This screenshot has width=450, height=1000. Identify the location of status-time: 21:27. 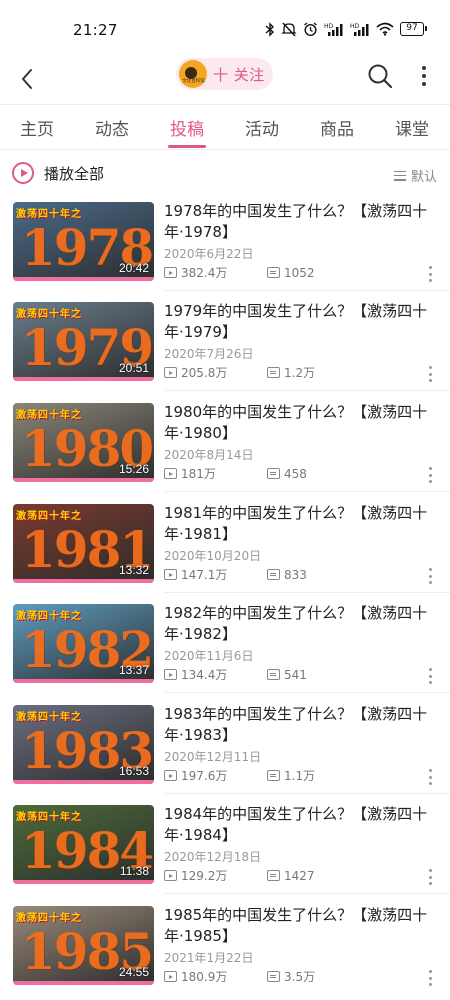
(95, 30).